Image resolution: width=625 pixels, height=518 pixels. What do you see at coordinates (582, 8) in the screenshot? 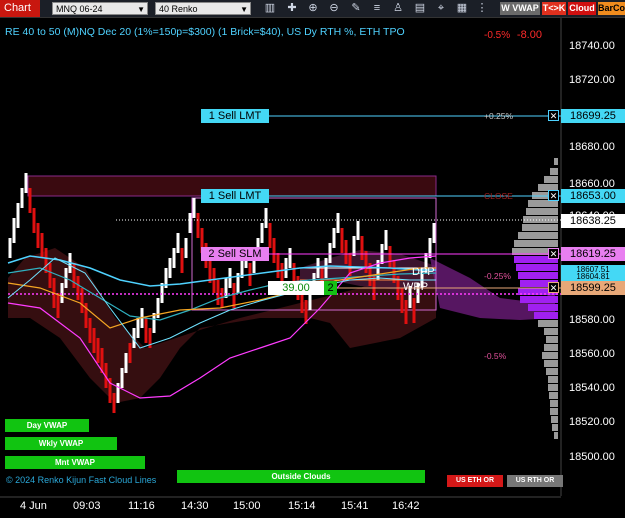
I see `cloud-button: Cloud` at bounding box center [582, 8].